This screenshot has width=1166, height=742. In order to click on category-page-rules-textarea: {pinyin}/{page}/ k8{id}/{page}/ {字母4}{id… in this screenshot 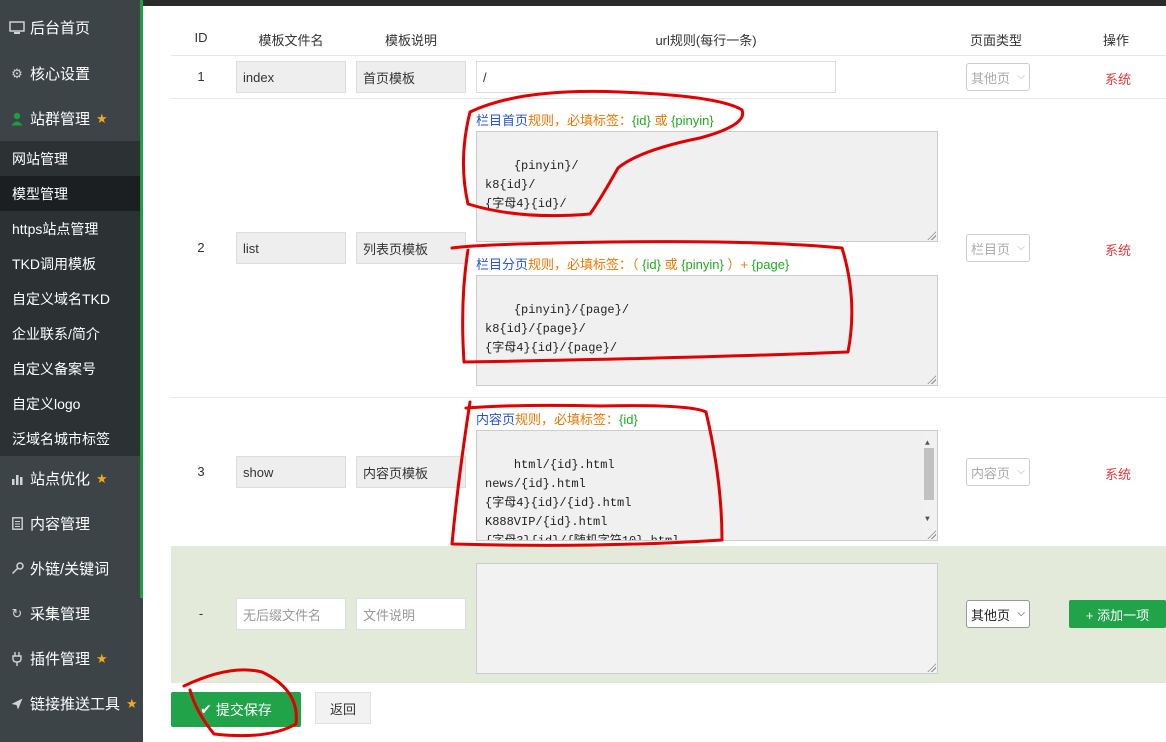, I will do `click(707, 330)`.